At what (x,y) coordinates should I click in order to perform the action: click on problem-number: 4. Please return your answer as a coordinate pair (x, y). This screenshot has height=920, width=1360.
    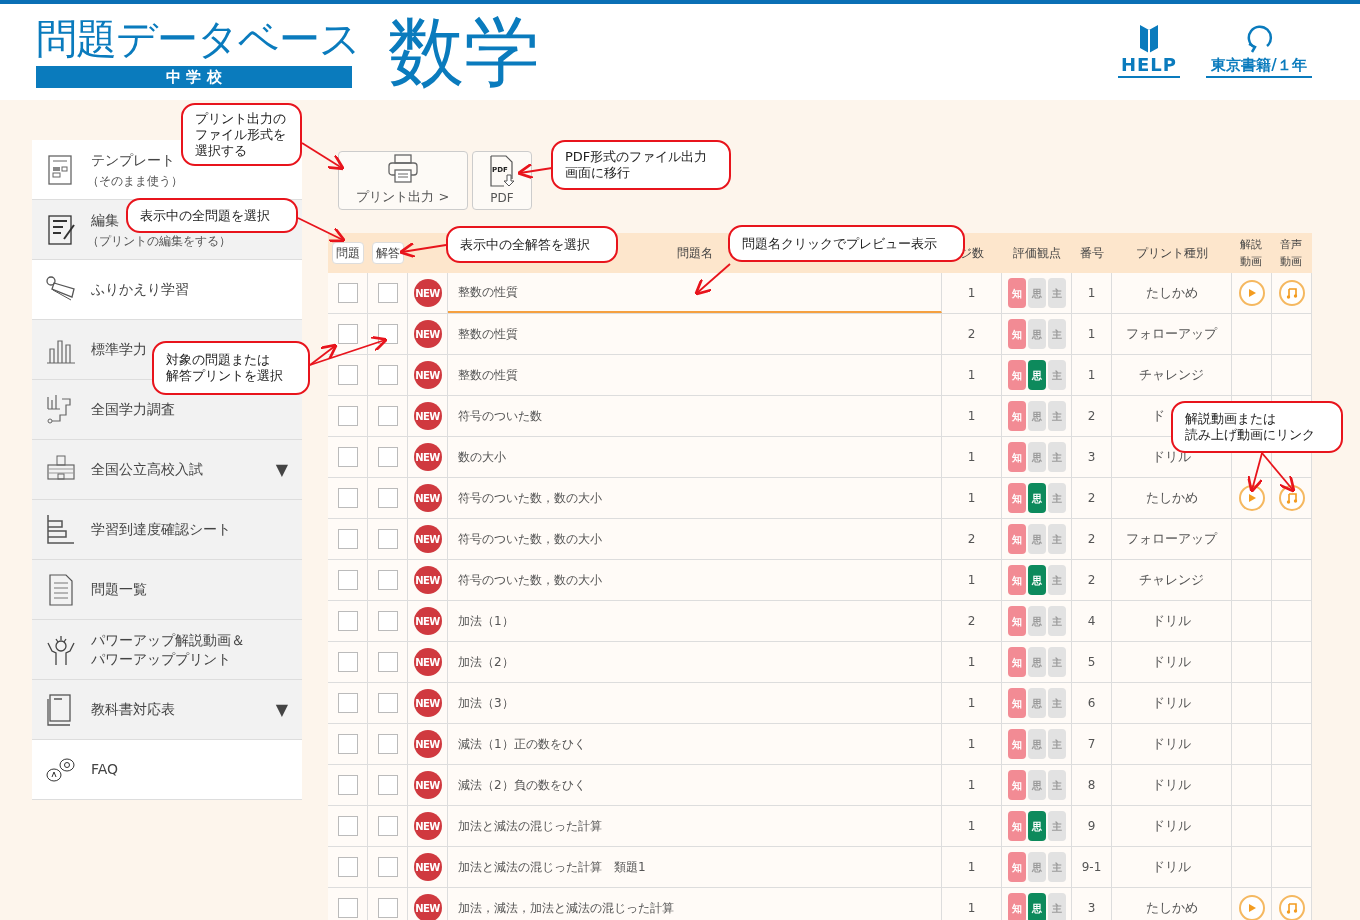
    Looking at the image, I should click on (1091, 621).